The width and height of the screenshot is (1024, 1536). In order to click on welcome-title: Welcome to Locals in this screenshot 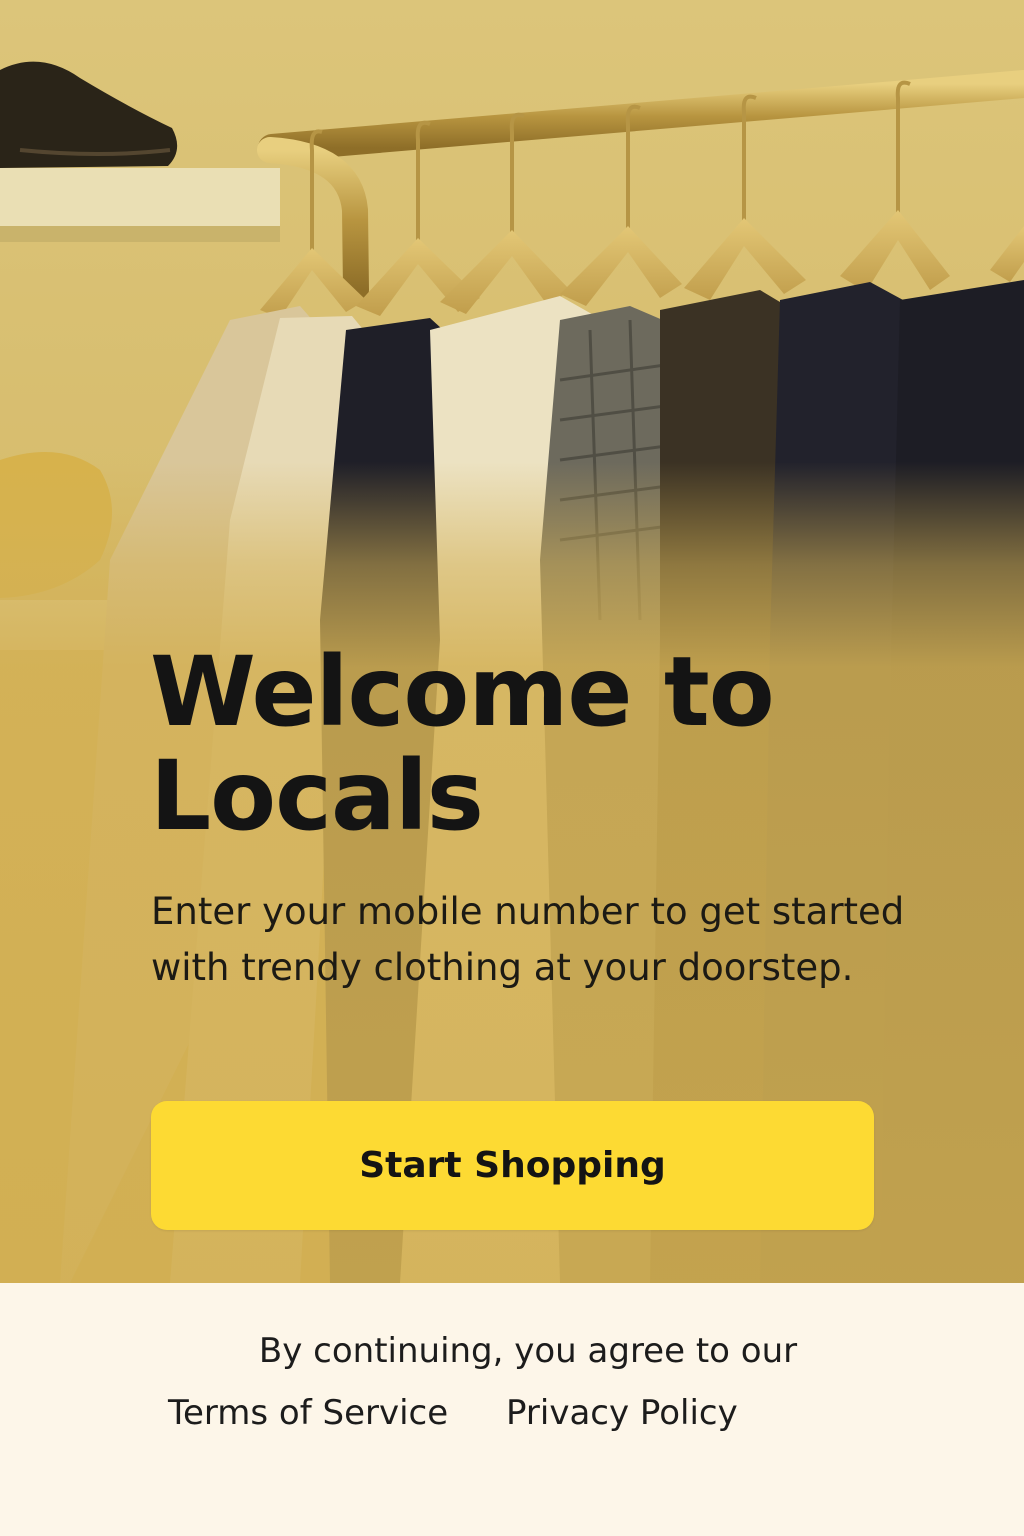, I will do `click(462, 744)`.